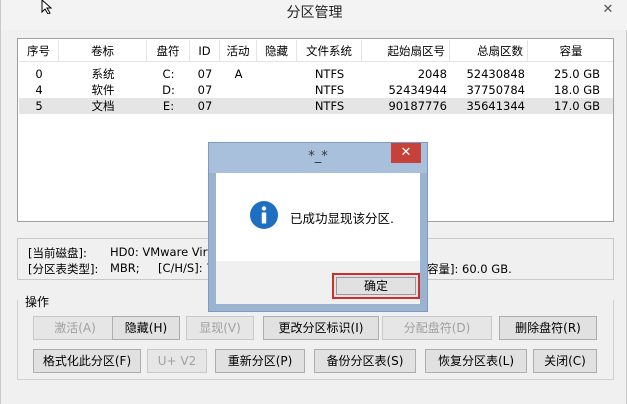 The image size is (627, 404). What do you see at coordinates (321, 328) in the screenshot?
I see `change-partition-id-button: 更改分区标识(I)` at bounding box center [321, 328].